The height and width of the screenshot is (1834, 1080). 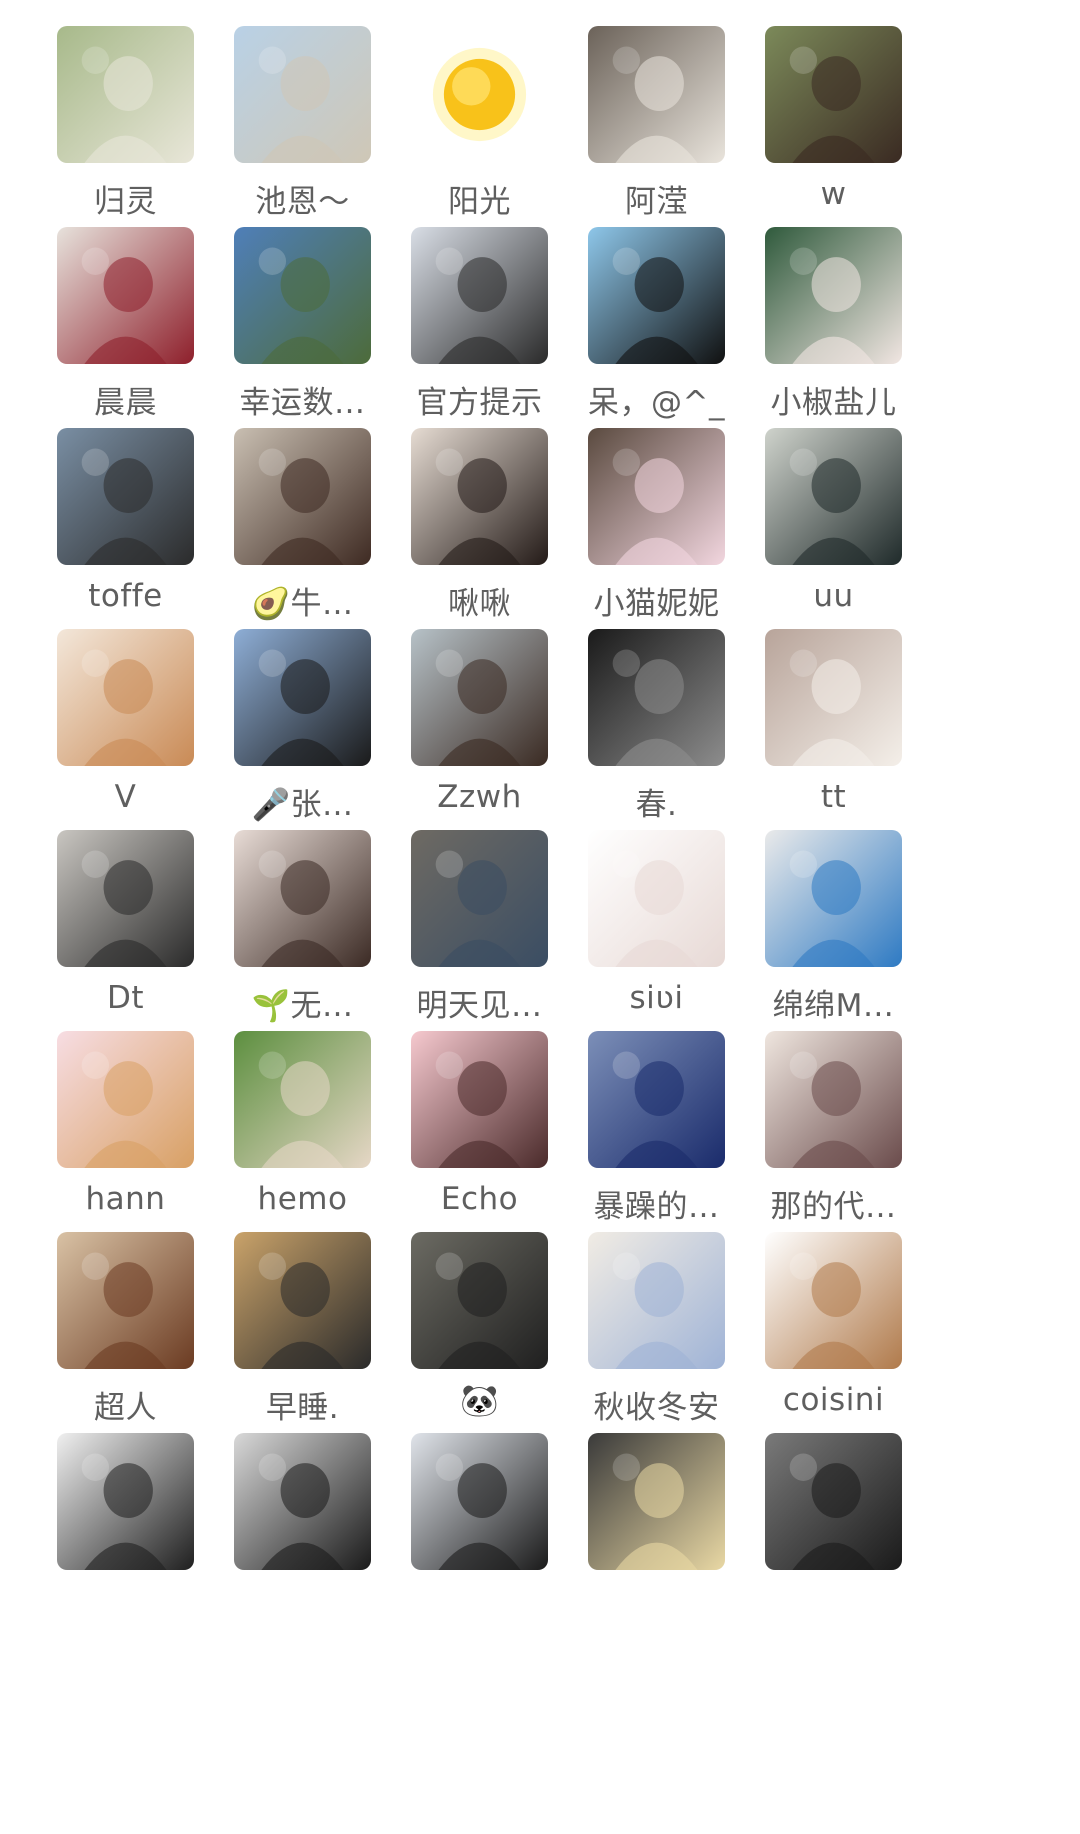 What do you see at coordinates (302, 898) in the screenshot?
I see `long-hair-portrait-avatar` at bounding box center [302, 898].